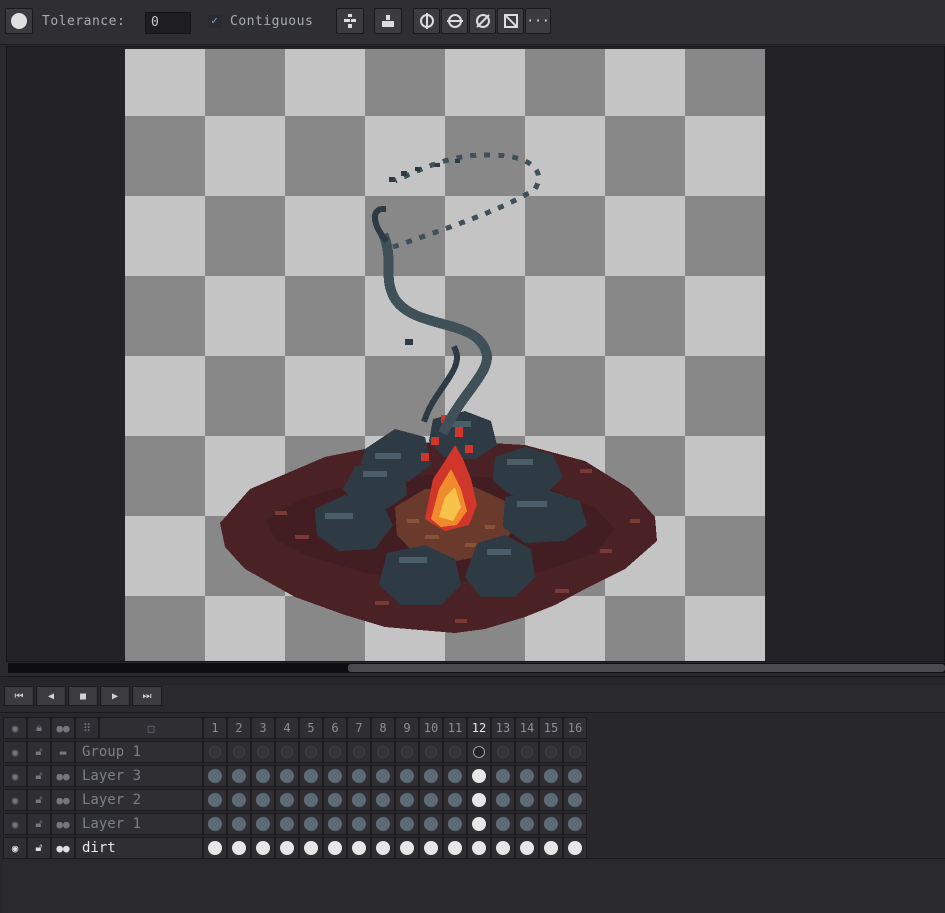 This screenshot has height=913, width=945. I want to click on layer-name: Layer 3, so click(139, 776).